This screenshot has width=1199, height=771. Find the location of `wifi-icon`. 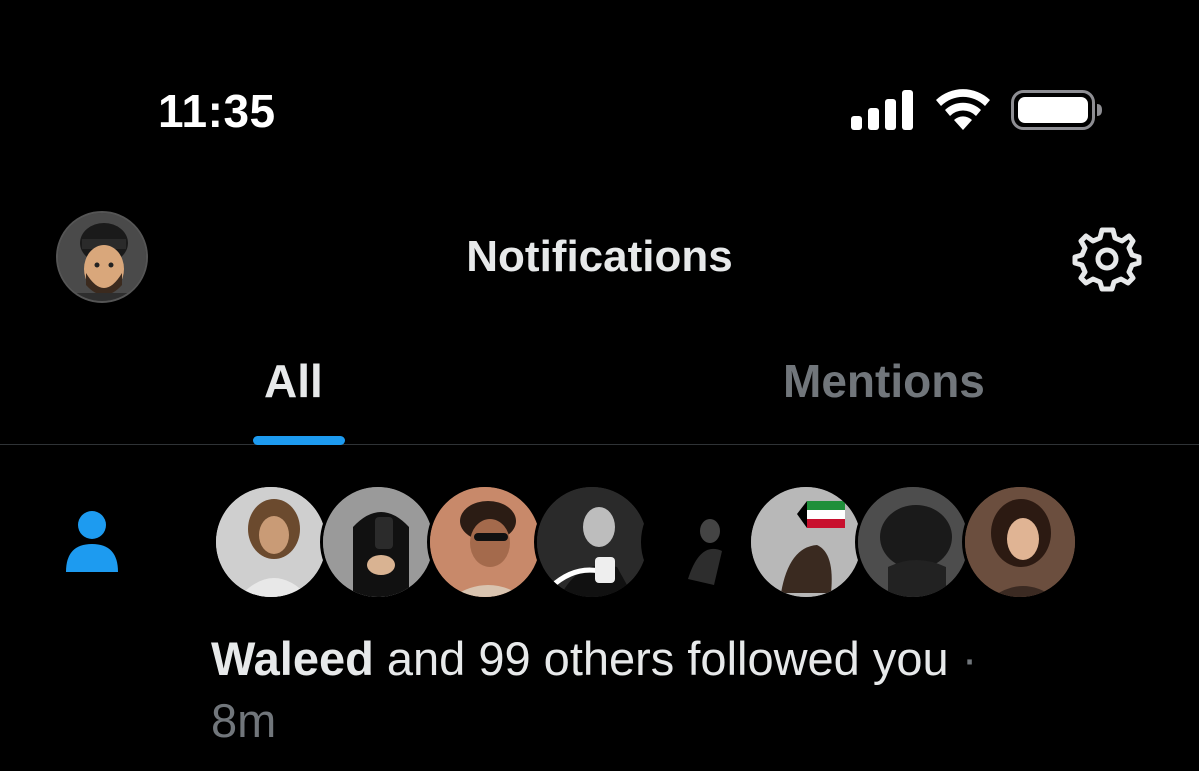

wifi-icon is located at coordinates (963, 109).